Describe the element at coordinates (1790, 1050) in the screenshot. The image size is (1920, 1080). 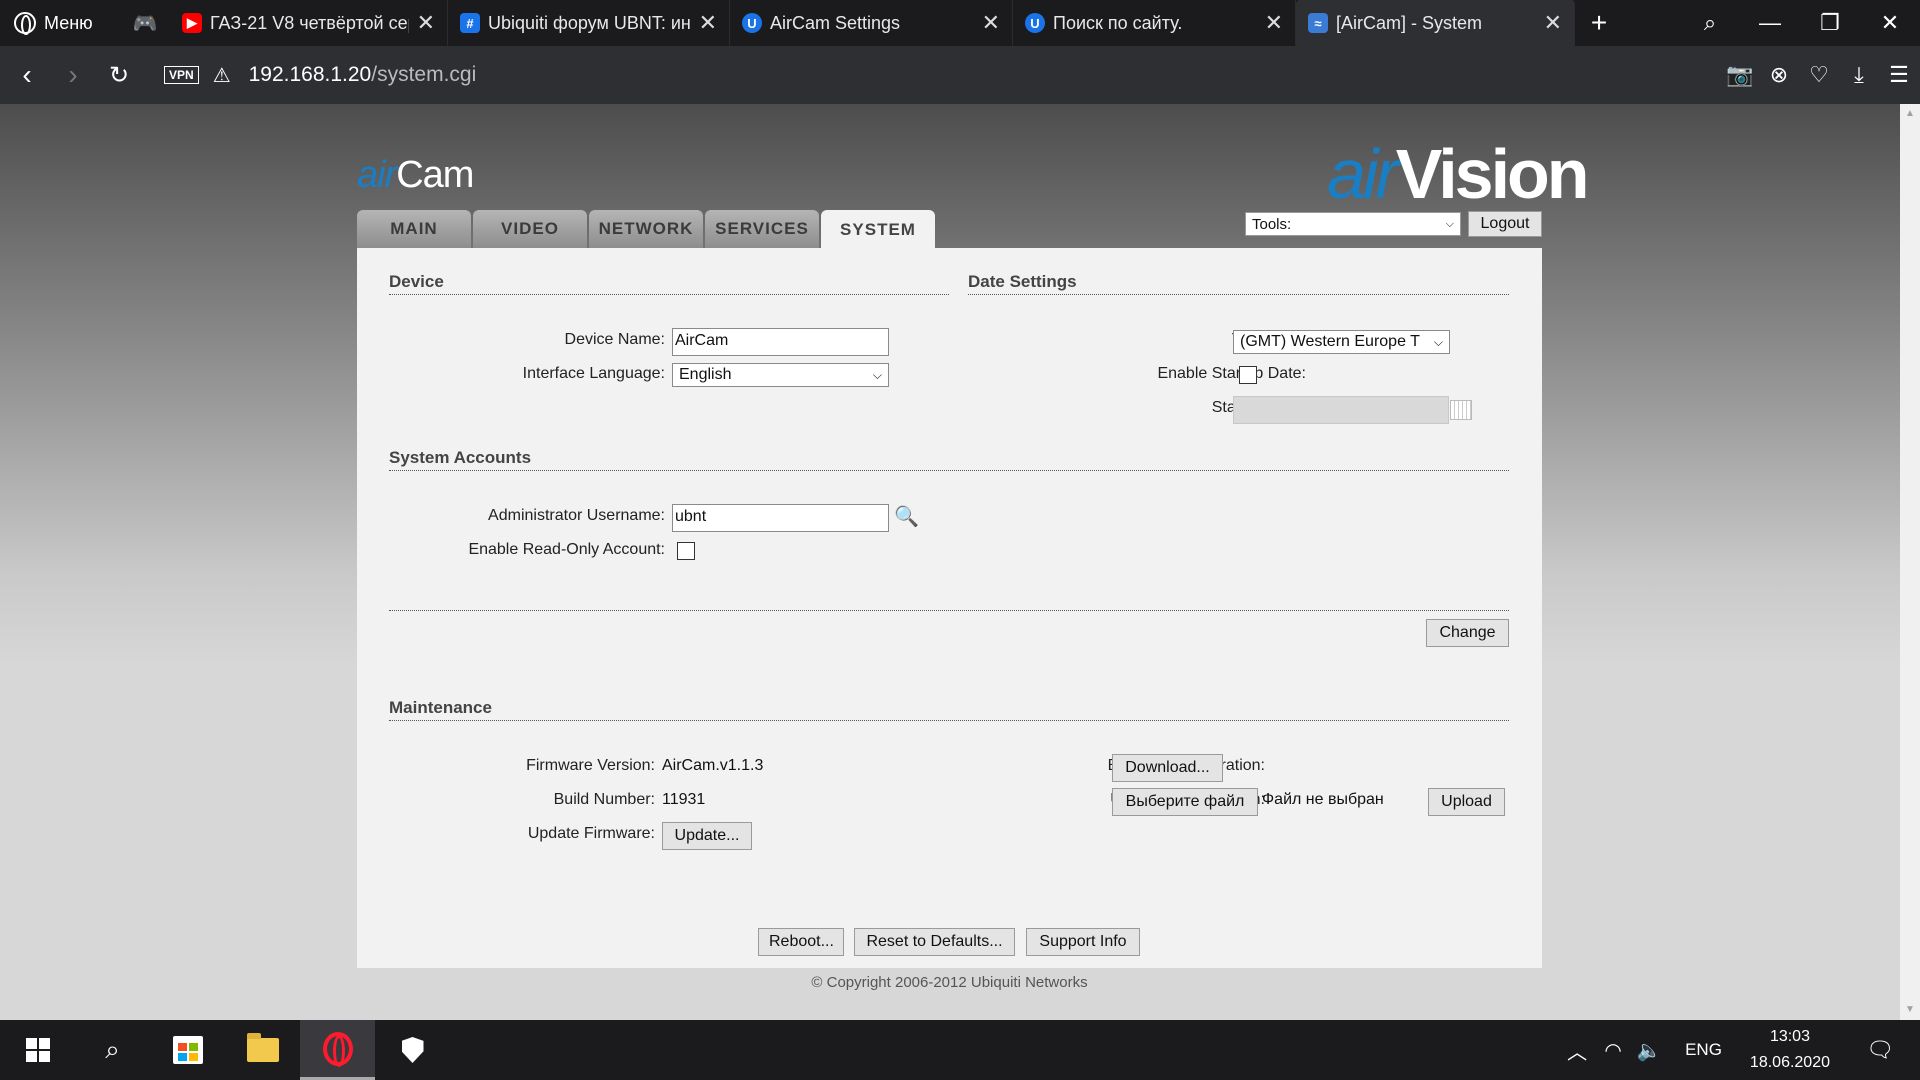
I see `clock: 13:03 18.06.2020` at that location.